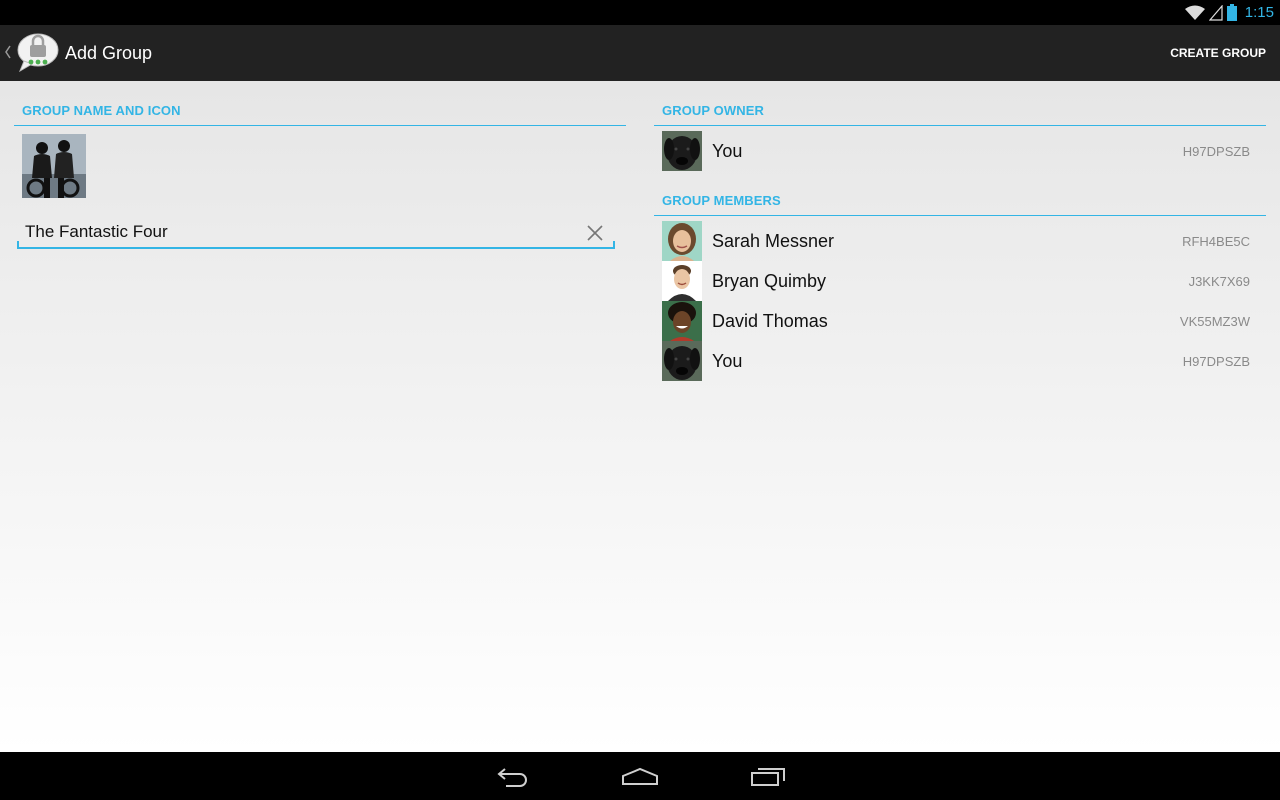 This screenshot has width=1280, height=800. Describe the element at coordinates (964, 321) in the screenshot. I see `member-row: David Thomas VK55MZ3W` at that location.